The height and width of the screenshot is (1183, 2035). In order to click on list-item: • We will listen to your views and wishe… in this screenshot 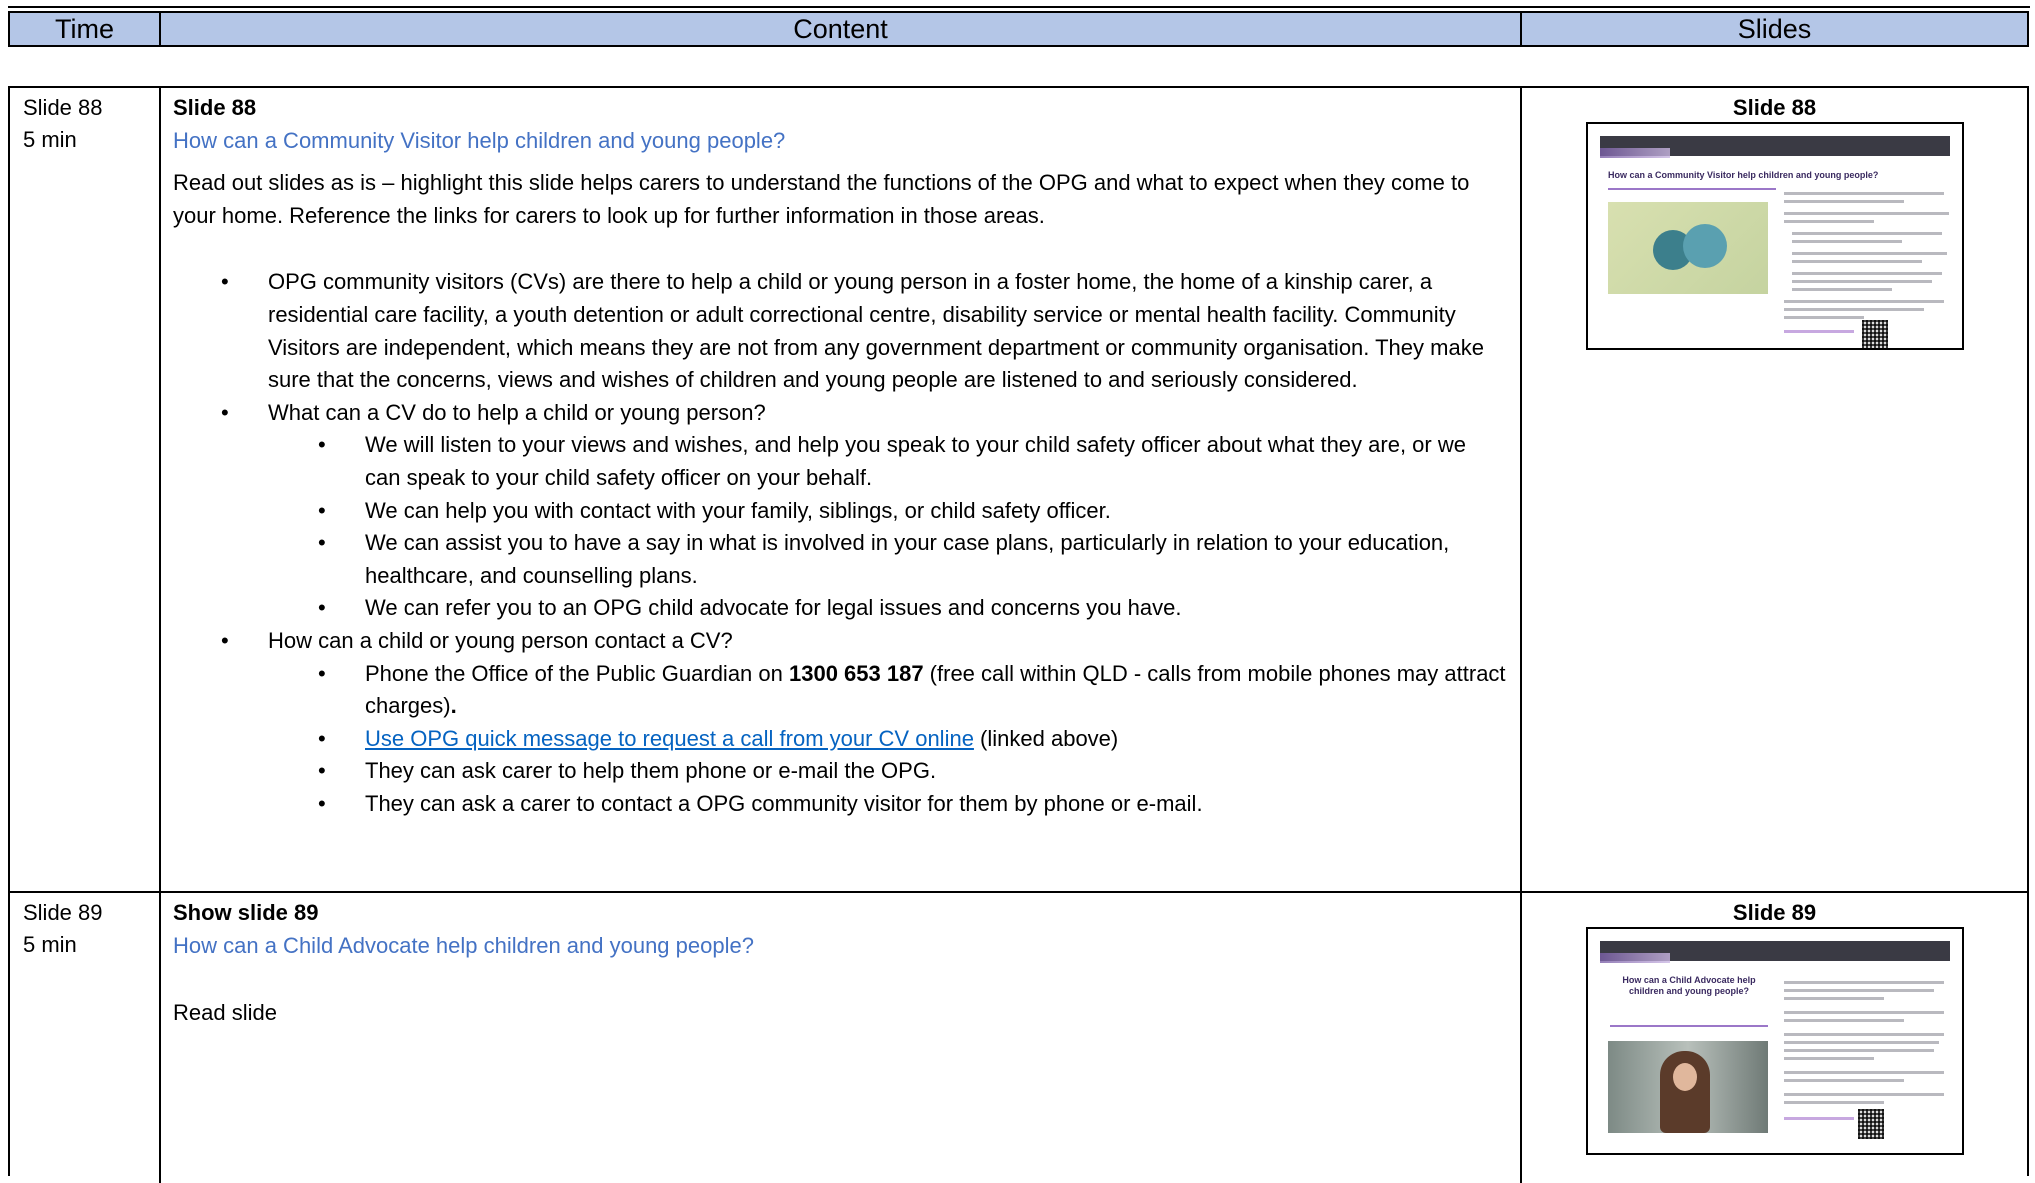, I will do `click(846, 461)`.